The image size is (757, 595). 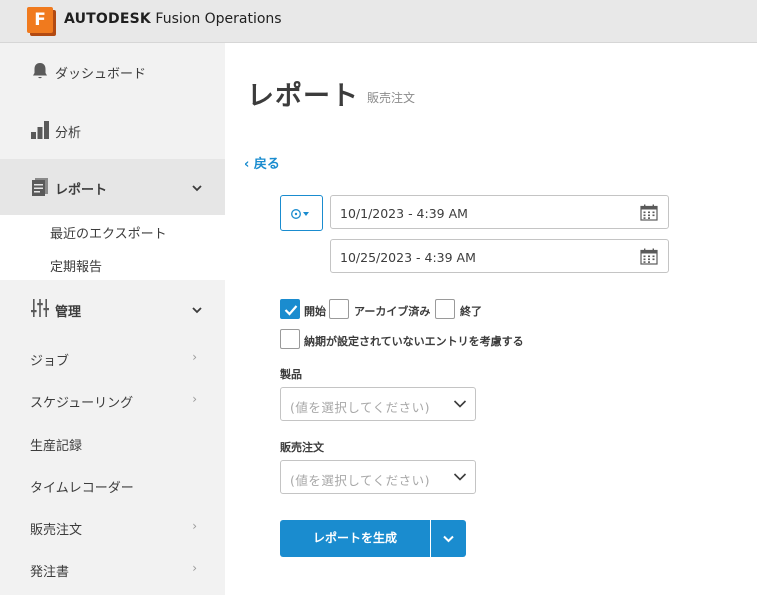 I want to click on page-title: レポート, so click(x=303, y=96).